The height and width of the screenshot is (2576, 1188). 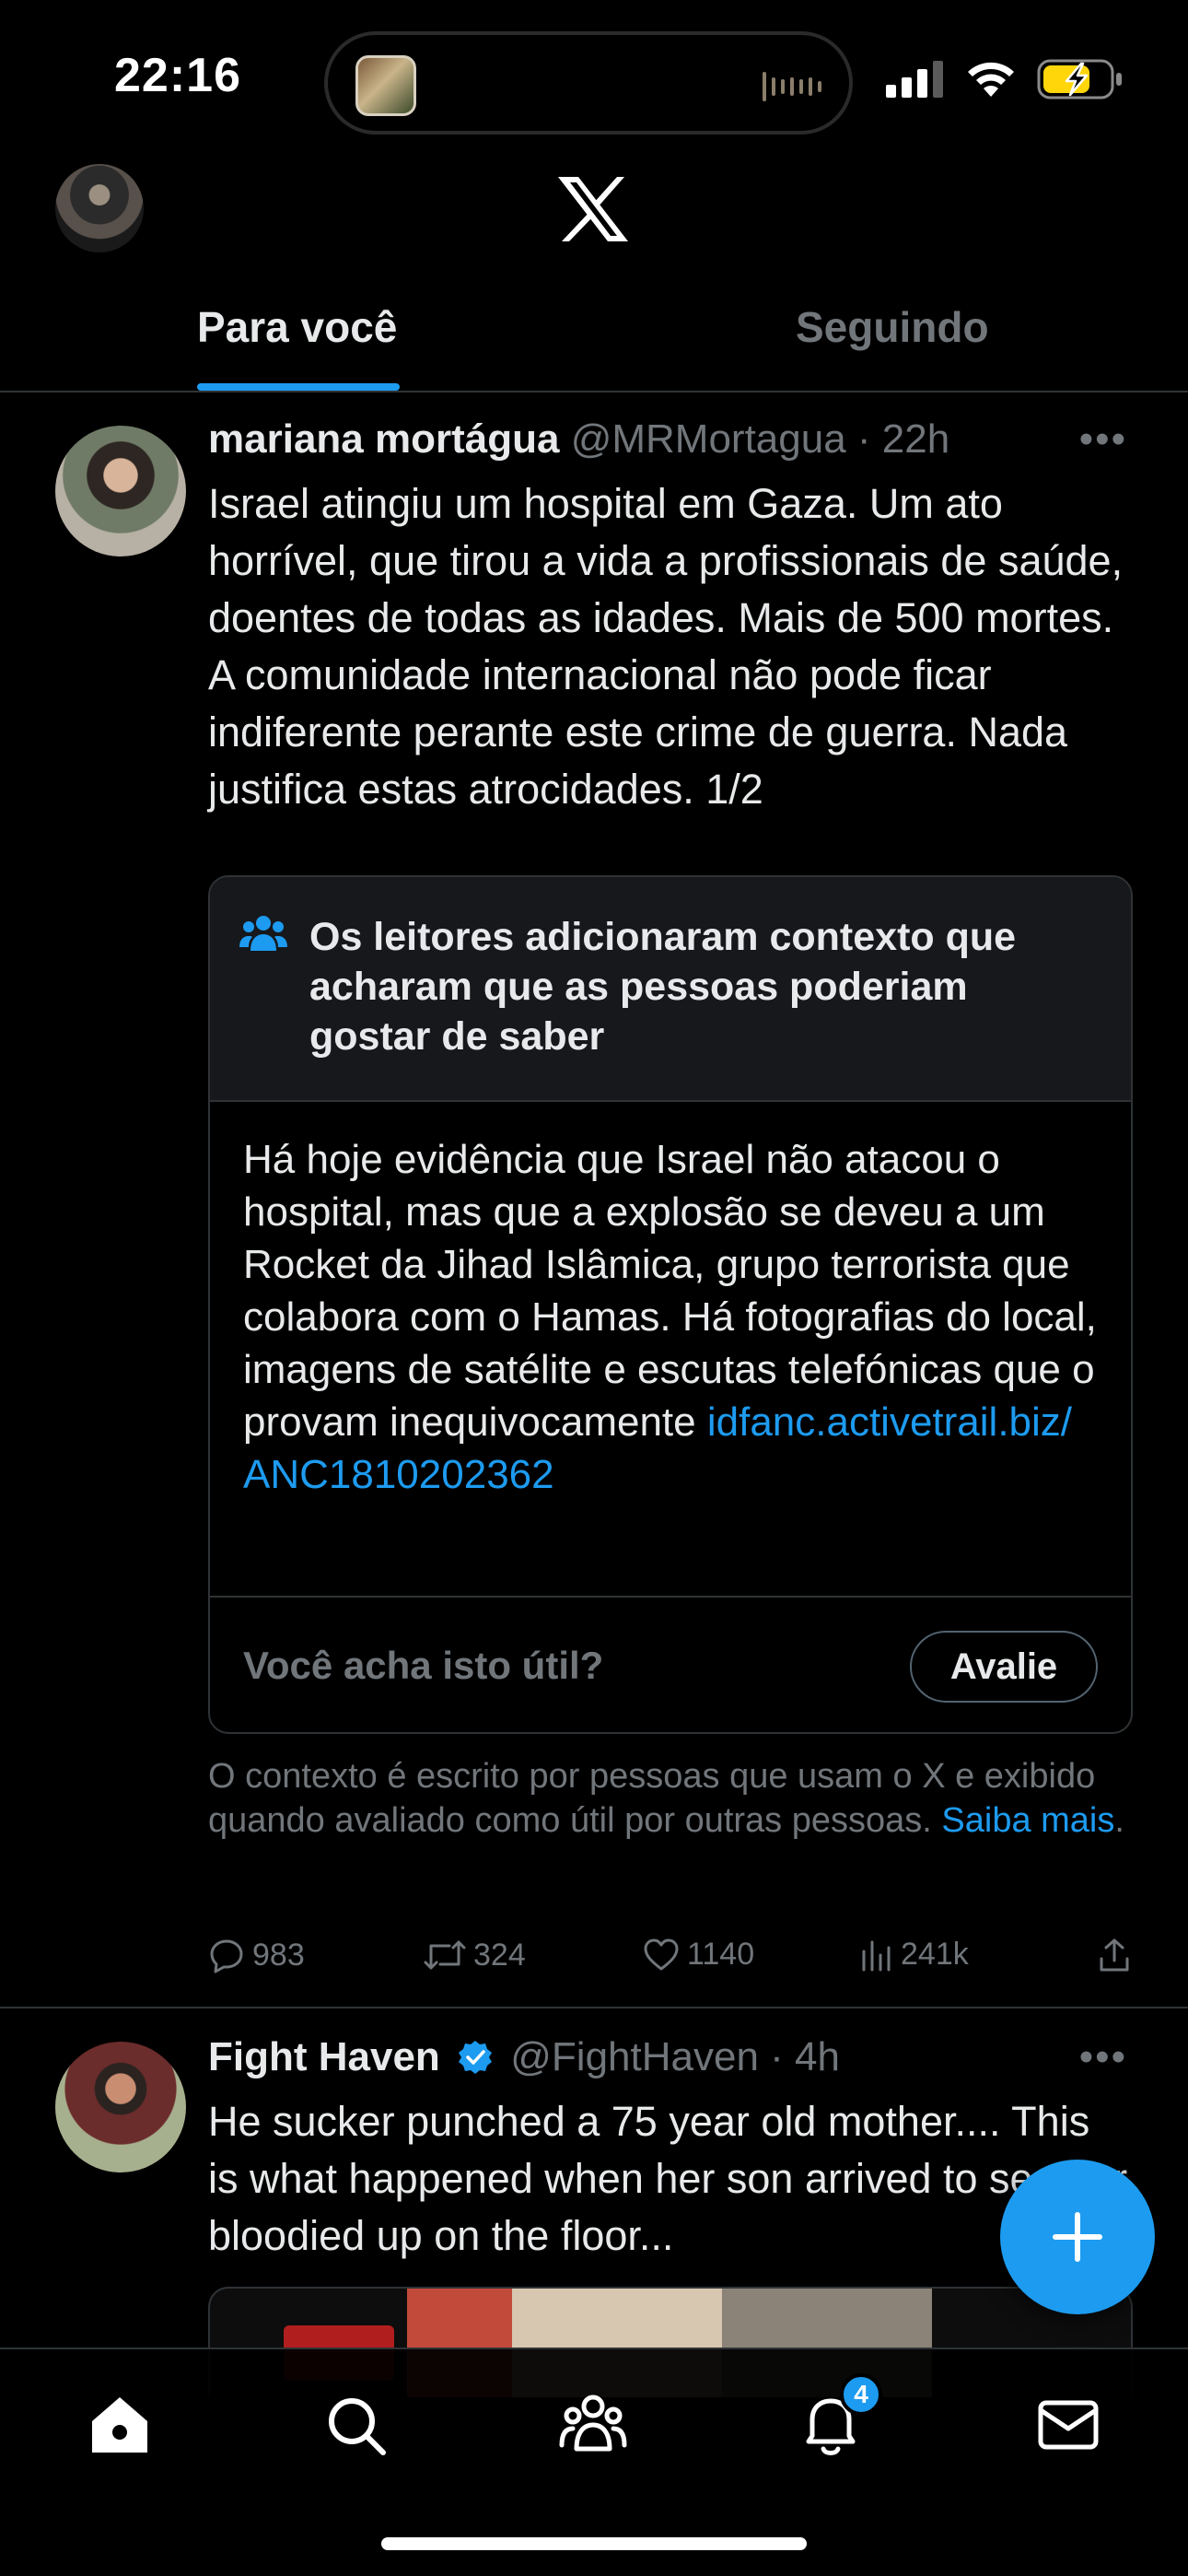 What do you see at coordinates (386, 85) in the screenshot?
I see `now-playing-thumbnail` at bounding box center [386, 85].